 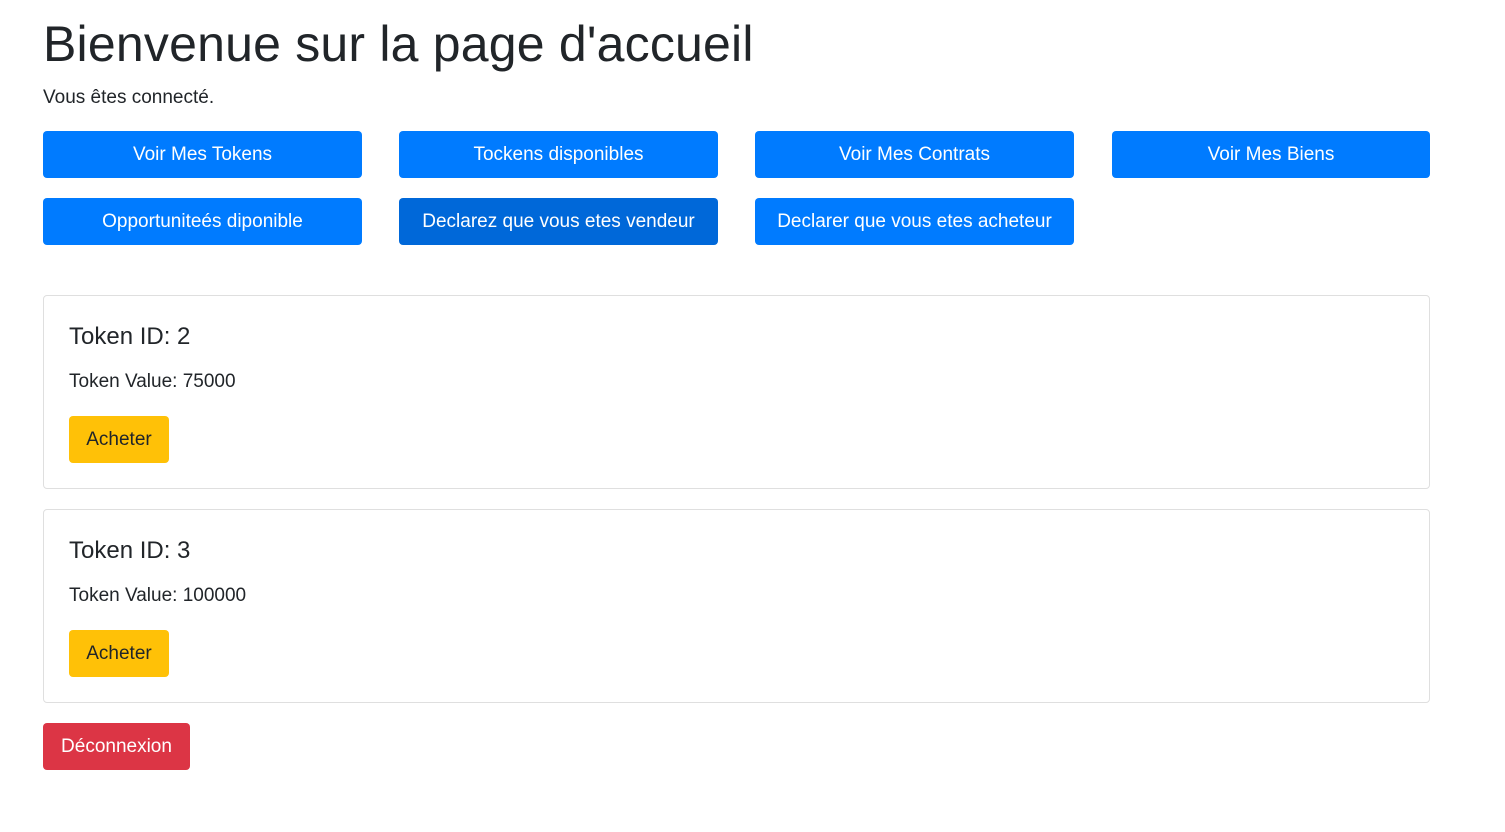 I want to click on declare-seller-button: Declarez que vous etes vendeur, so click(x=558, y=221).